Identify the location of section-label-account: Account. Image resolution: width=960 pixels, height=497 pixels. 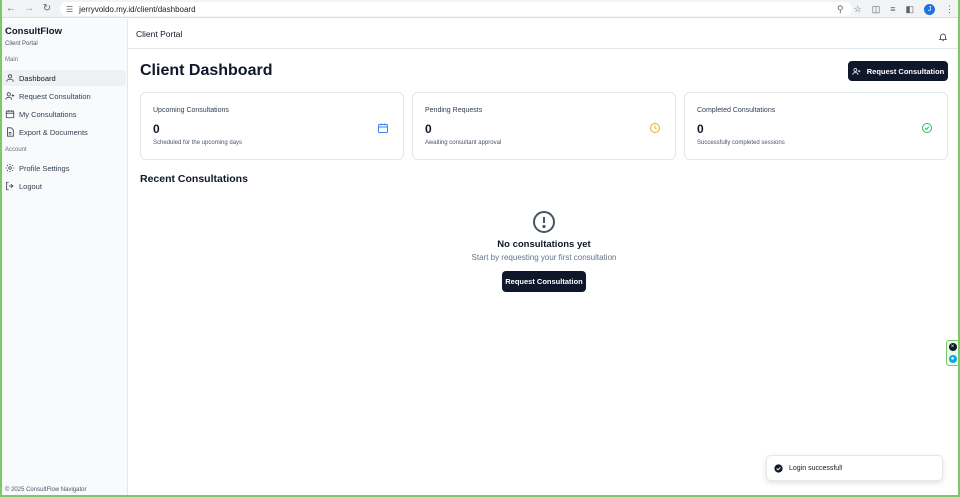
(16, 150).